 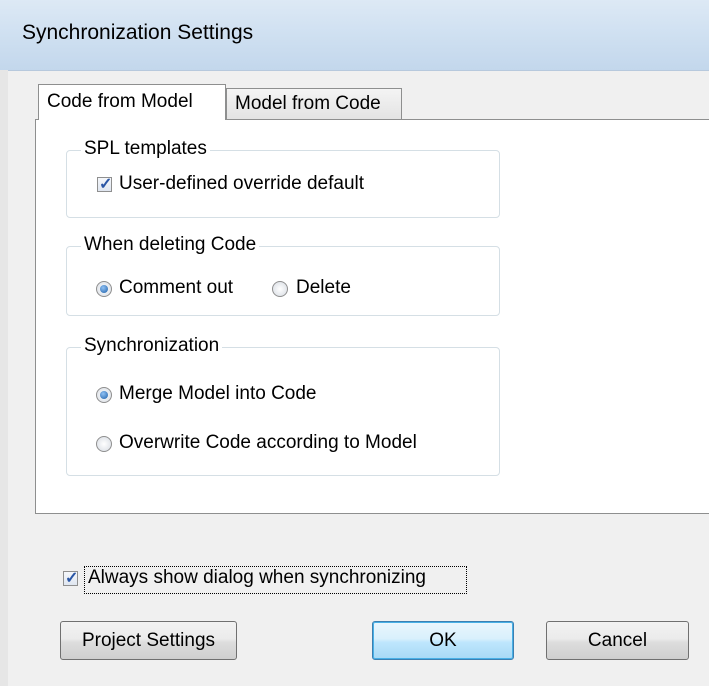 I want to click on comment-out-label: Comment out, so click(x=176, y=288).